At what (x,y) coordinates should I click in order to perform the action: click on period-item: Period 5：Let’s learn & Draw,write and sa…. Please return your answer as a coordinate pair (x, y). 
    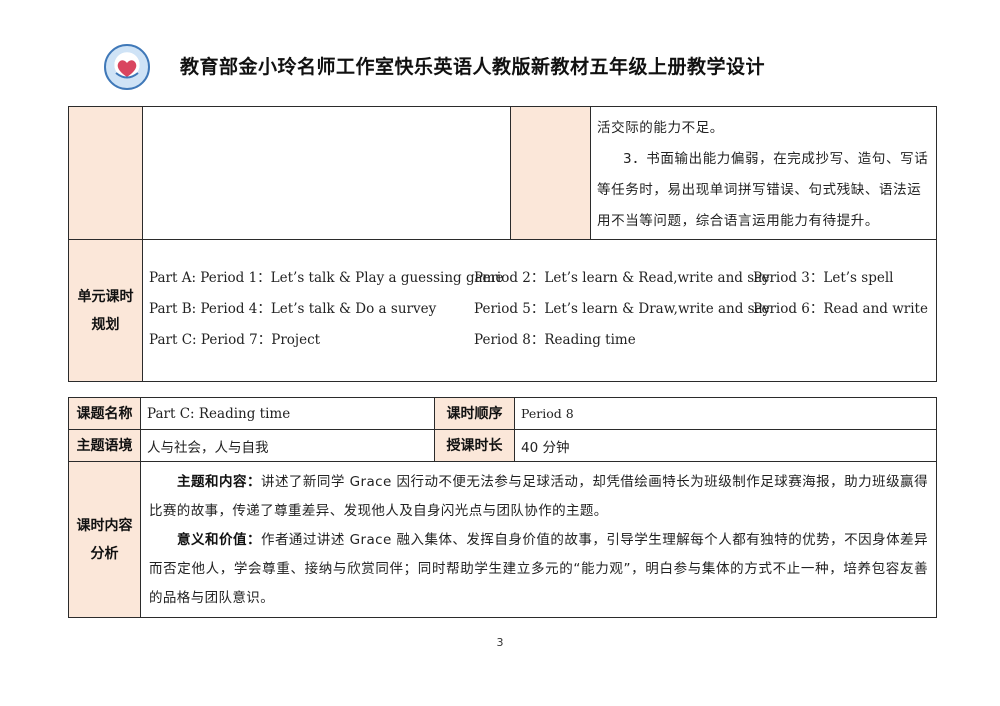
    Looking at the image, I should click on (622, 309).